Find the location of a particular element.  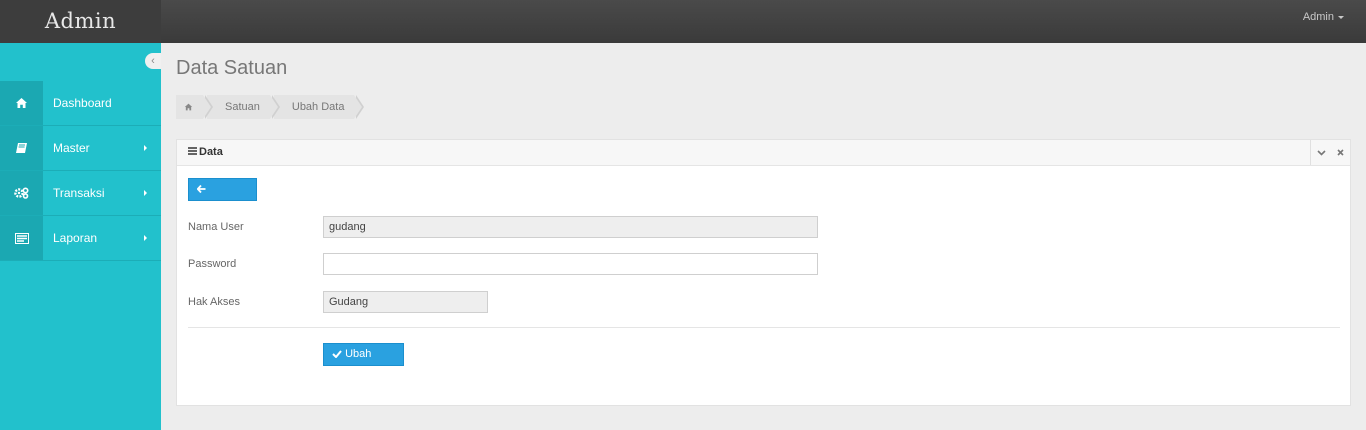

chevron-down-icon is located at coordinates (1321, 153).